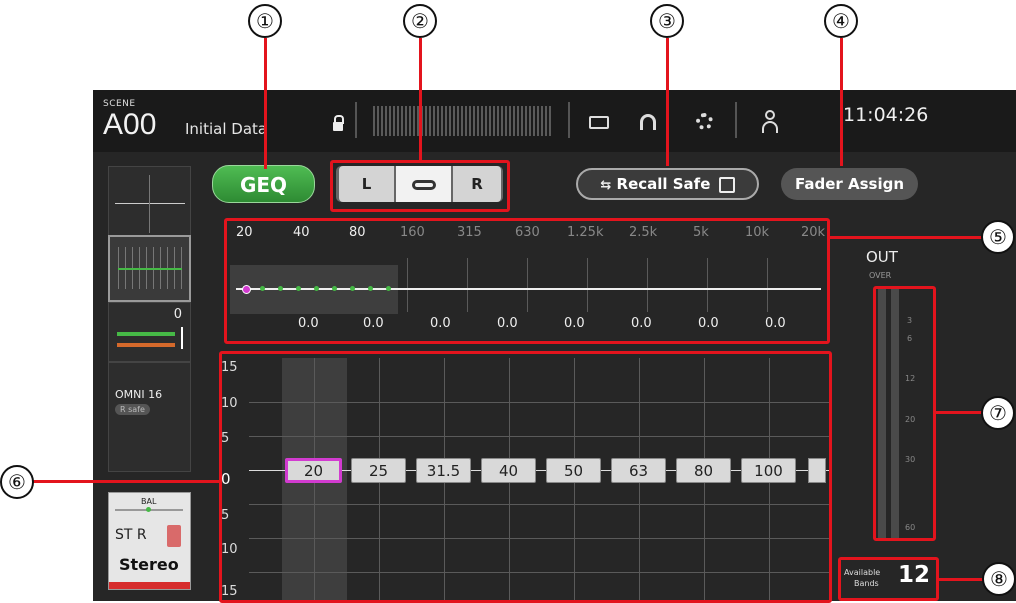  I want to click on user-icon-body, so click(770, 127).